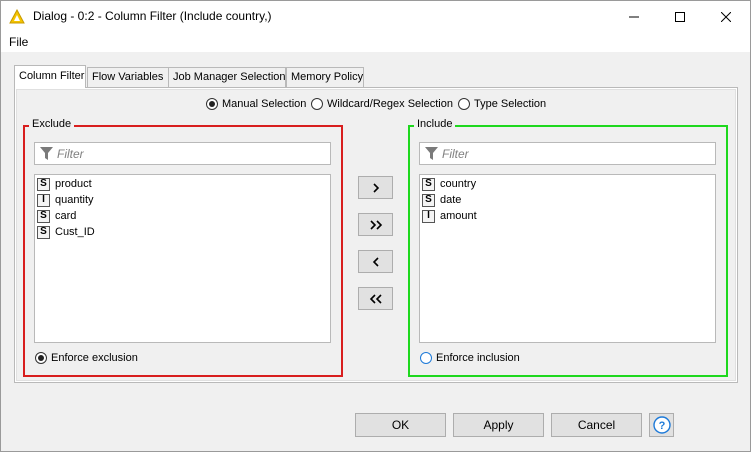  Describe the element at coordinates (567, 153) in the screenshot. I see `include-filter-input: Filter` at that location.